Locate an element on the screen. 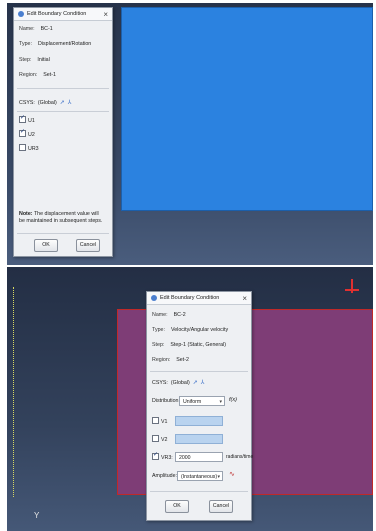 The width and height of the screenshot is (376, 531). type-value: Velocity/Angular velocity is located at coordinates (199, 330).